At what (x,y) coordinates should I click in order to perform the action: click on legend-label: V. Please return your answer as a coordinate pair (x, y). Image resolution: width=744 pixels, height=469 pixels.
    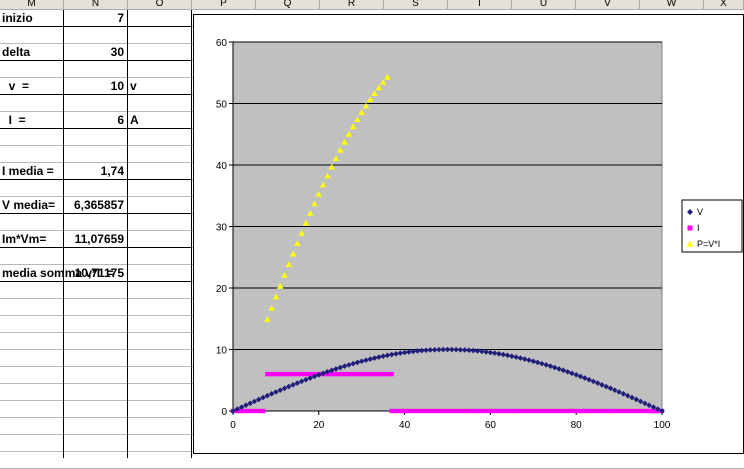
    Looking at the image, I should click on (700, 212).